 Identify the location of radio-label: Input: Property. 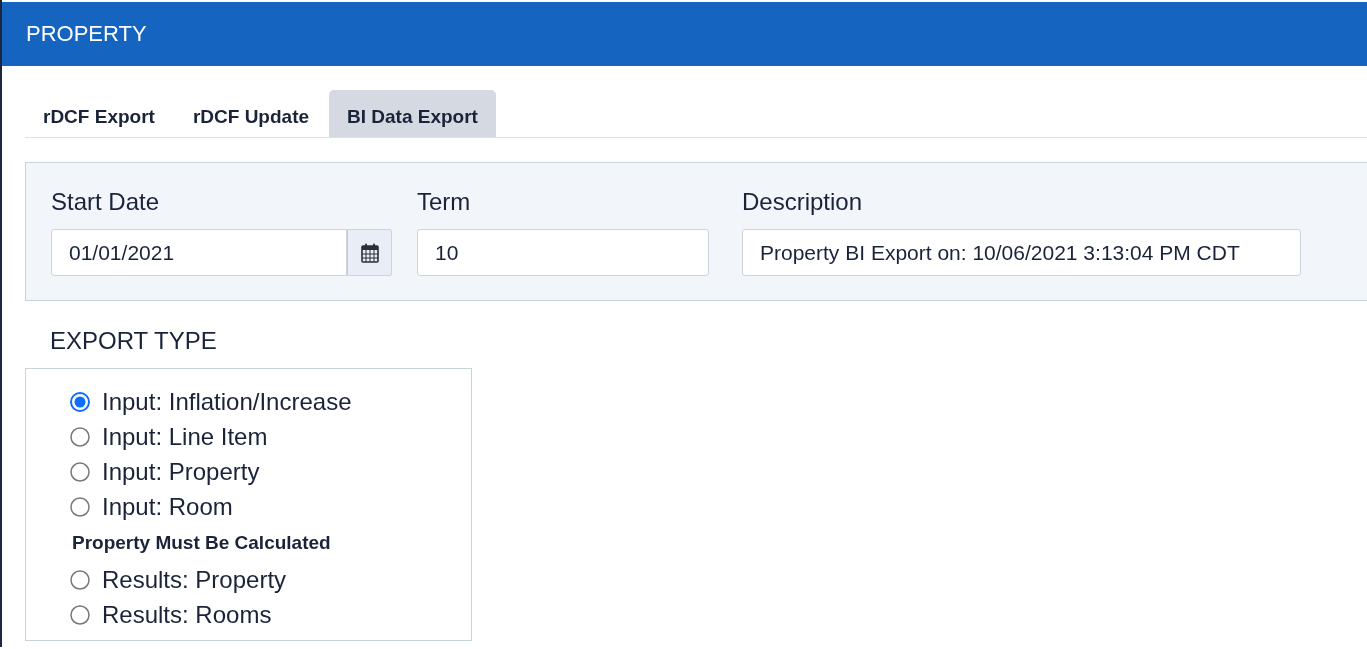
(181, 471).